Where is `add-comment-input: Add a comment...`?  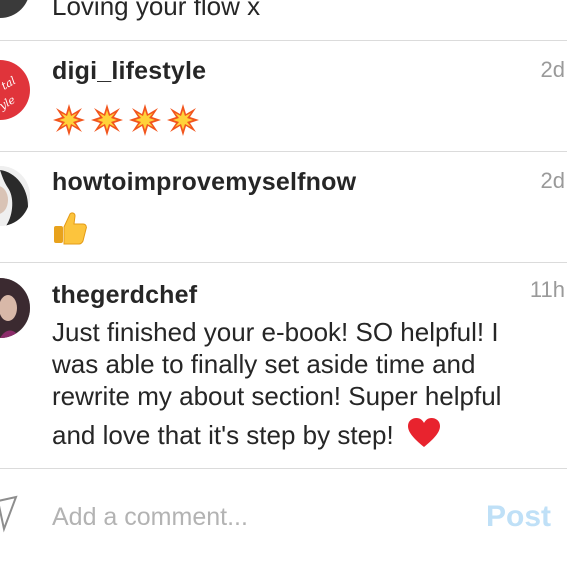 add-comment-input: Add a comment... is located at coordinates (150, 517).